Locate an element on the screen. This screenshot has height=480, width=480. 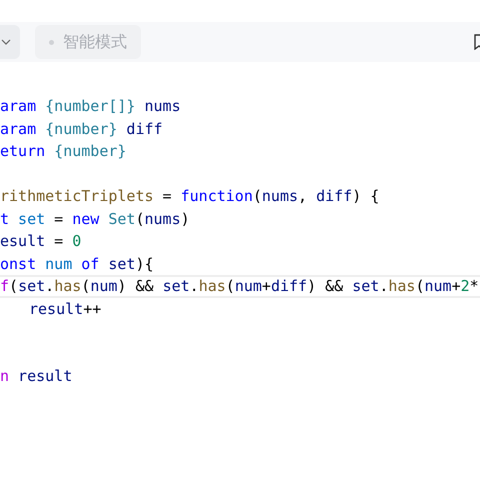
bookmark-icon is located at coordinates (477, 42).